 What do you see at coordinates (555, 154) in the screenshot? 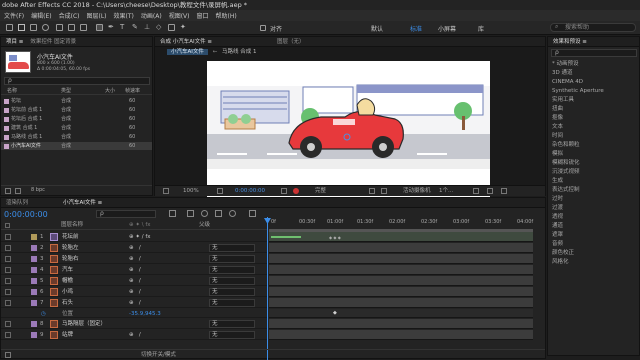
I see `effects-category: 模拟` at bounding box center [555, 154].